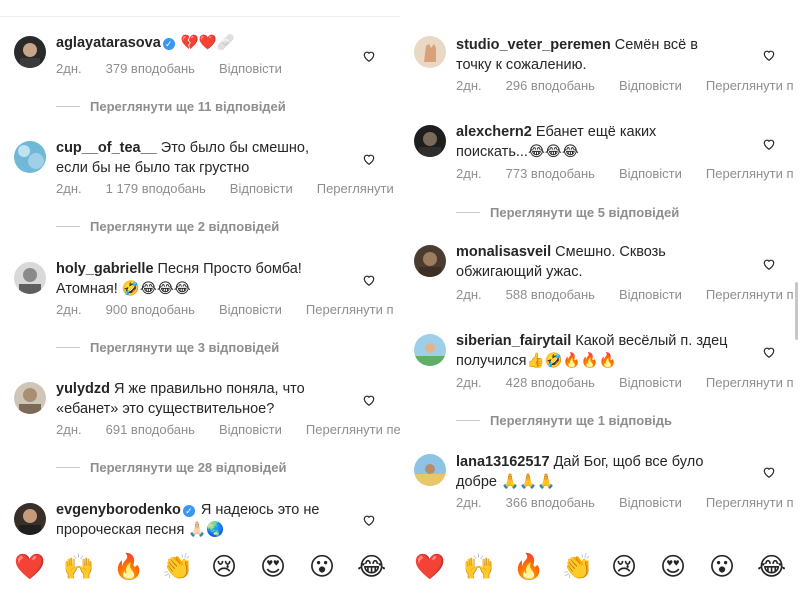  Describe the element at coordinates (207, 43) in the screenshot. I see `comment-body: 💔❤️🩹` at that location.